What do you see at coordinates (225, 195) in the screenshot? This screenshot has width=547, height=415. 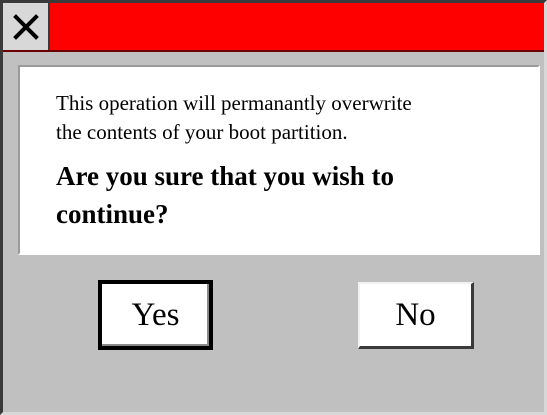 I see `confirmation-question: Are you sure that you wish to continue?` at bounding box center [225, 195].